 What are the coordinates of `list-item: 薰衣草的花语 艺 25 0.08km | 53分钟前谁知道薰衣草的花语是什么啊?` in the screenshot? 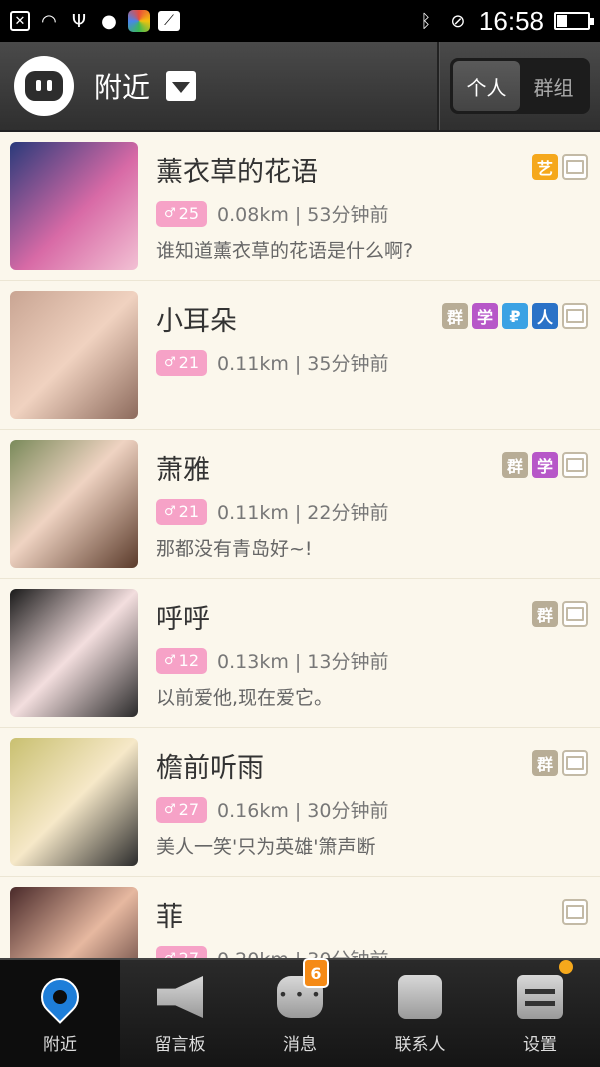 It's located at (300, 206).